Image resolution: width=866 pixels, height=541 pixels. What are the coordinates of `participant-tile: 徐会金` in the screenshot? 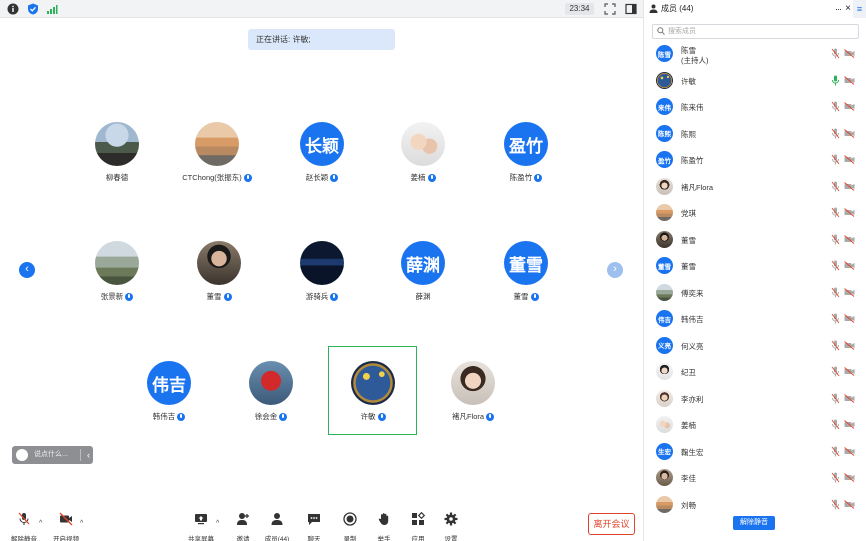 It's located at (271, 391).